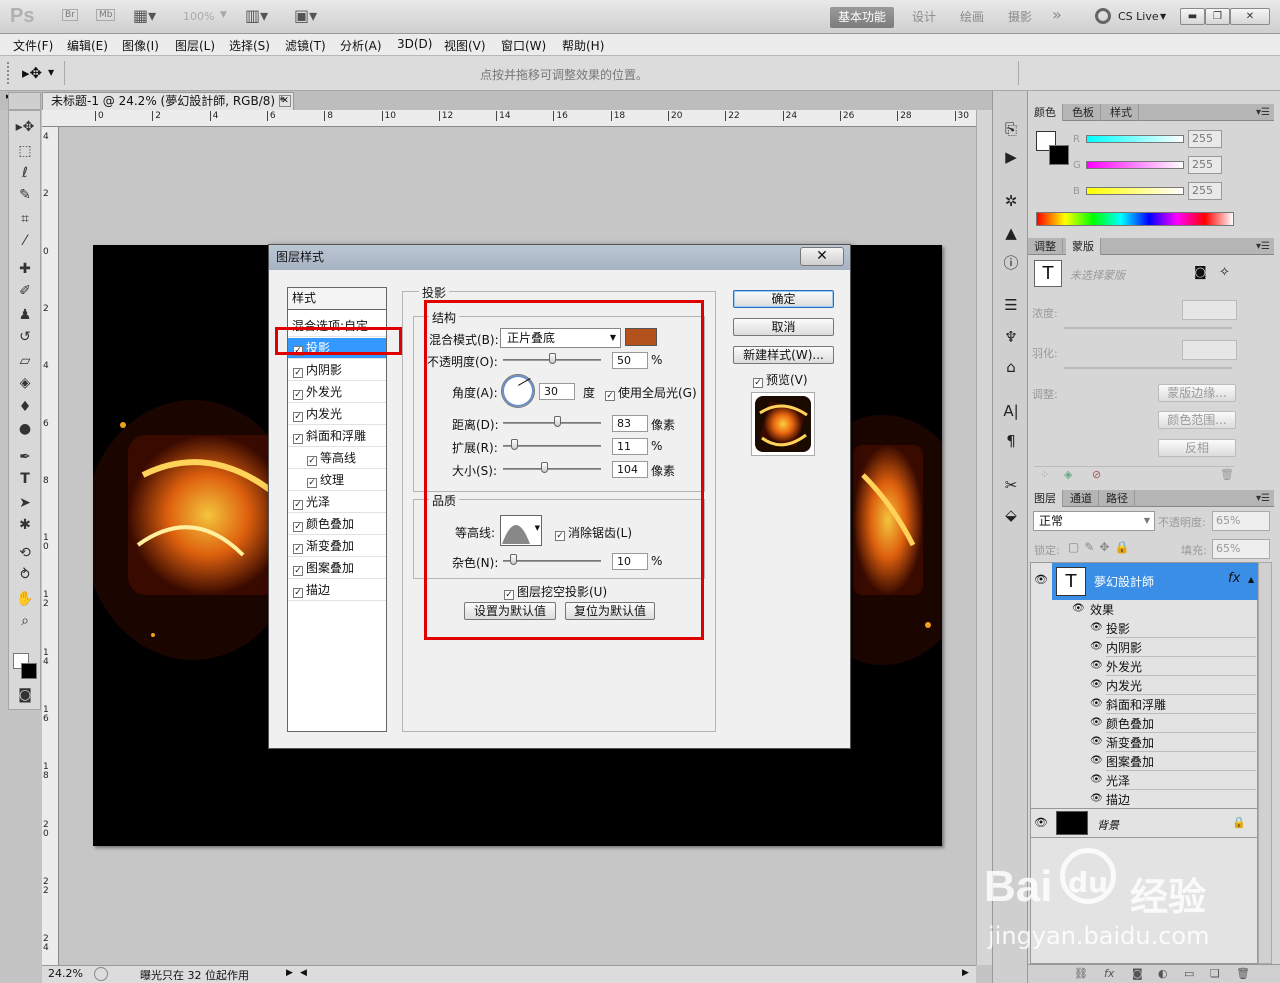 The width and height of the screenshot is (1280, 983). Describe the element at coordinates (29, 671) in the screenshot. I see `foreground-color-swatch` at that location.